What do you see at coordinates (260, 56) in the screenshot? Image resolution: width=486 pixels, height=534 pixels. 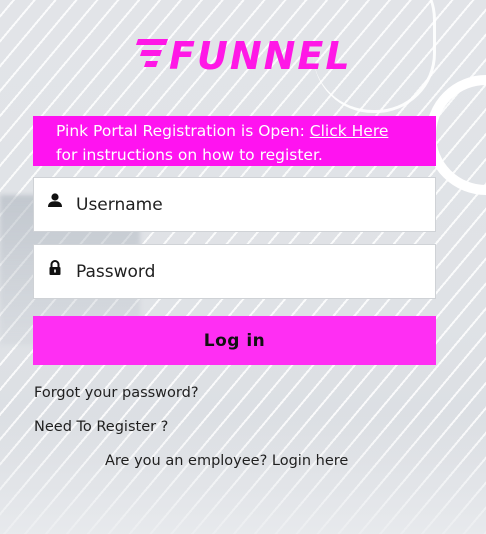 I see `brand-name: FUNNEL` at bounding box center [260, 56].